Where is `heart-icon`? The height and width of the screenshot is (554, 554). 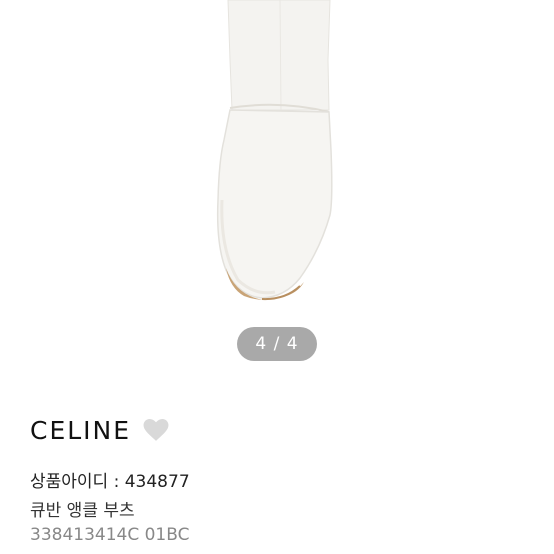
heart-icon is located at coordinates (156, 430).